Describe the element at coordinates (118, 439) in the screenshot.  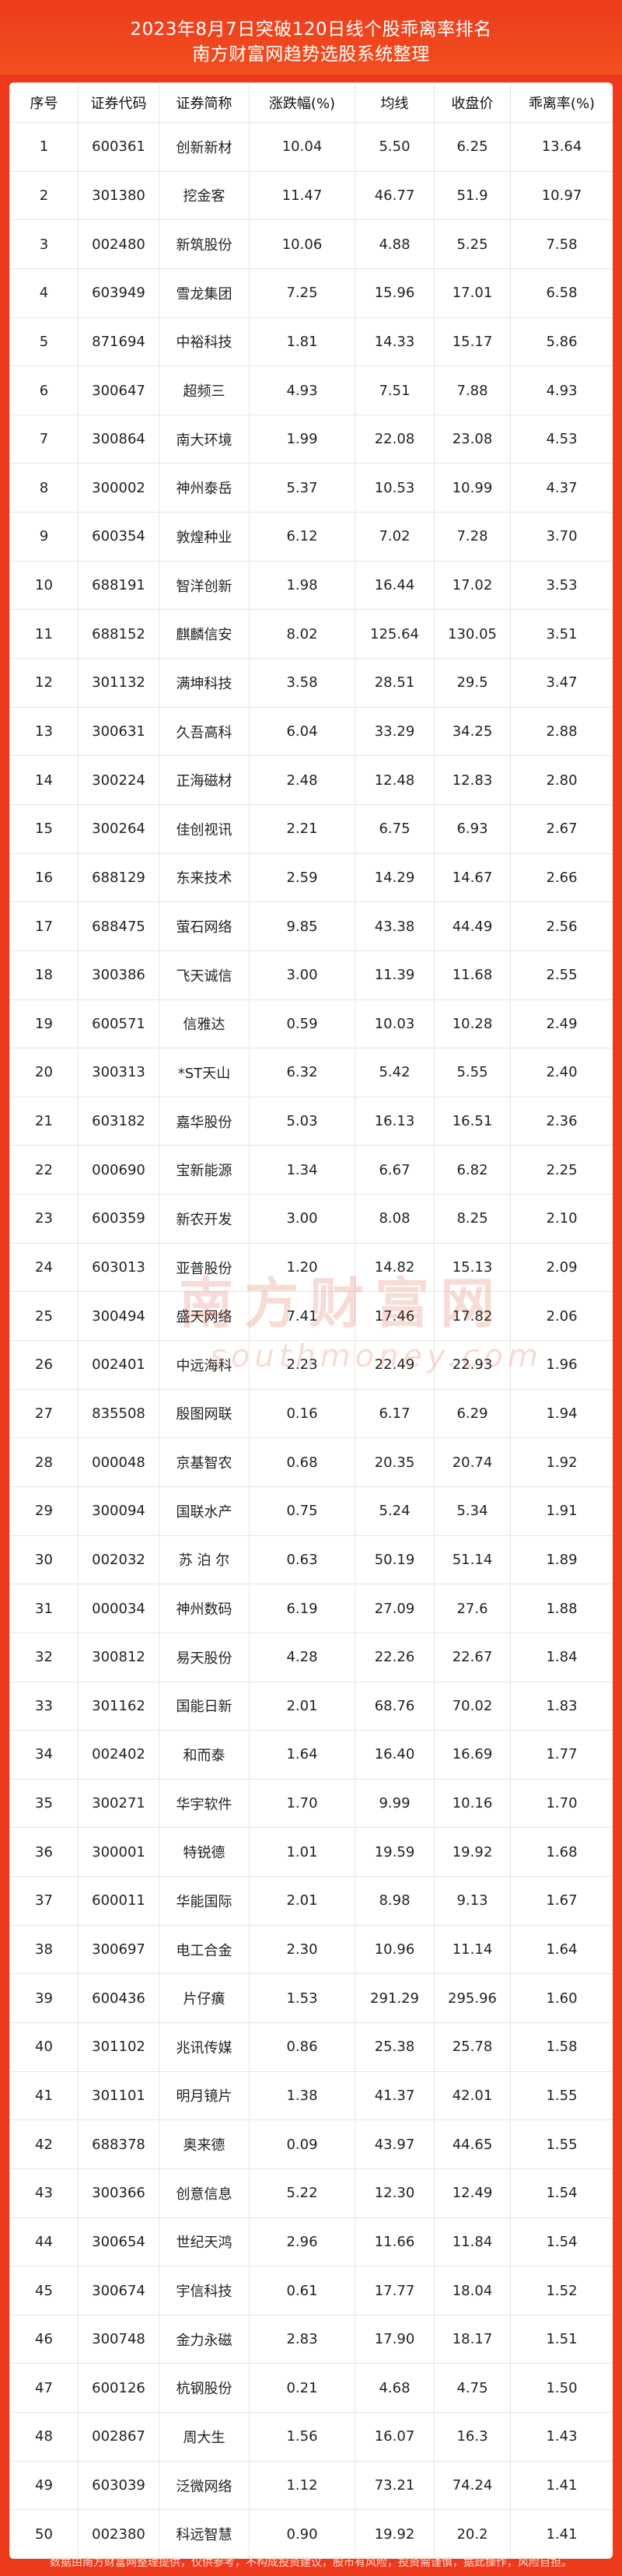
I see `cell-code: 300864` at that location.